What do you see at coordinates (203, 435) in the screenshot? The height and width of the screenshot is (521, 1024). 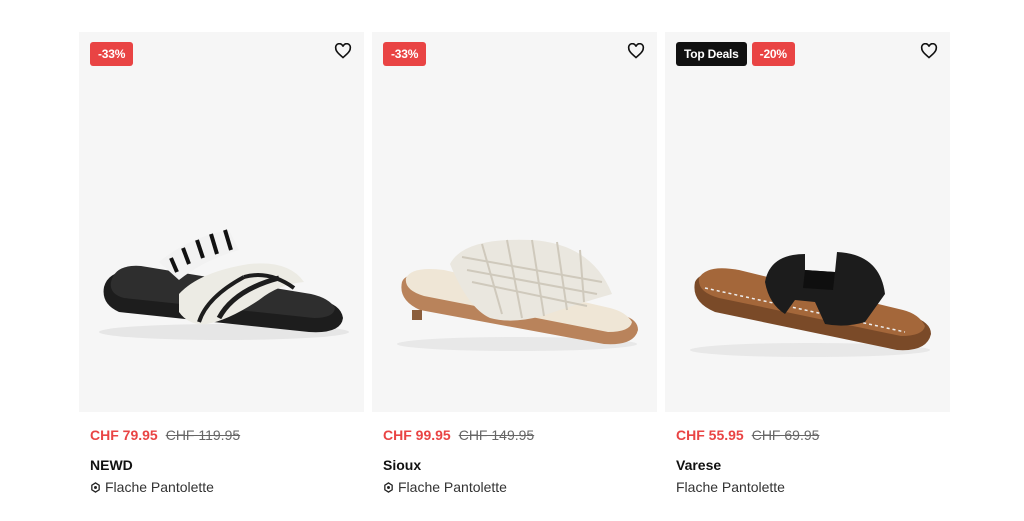 I see `original-price: CHF 119.95` at bounding box center [203, 435].